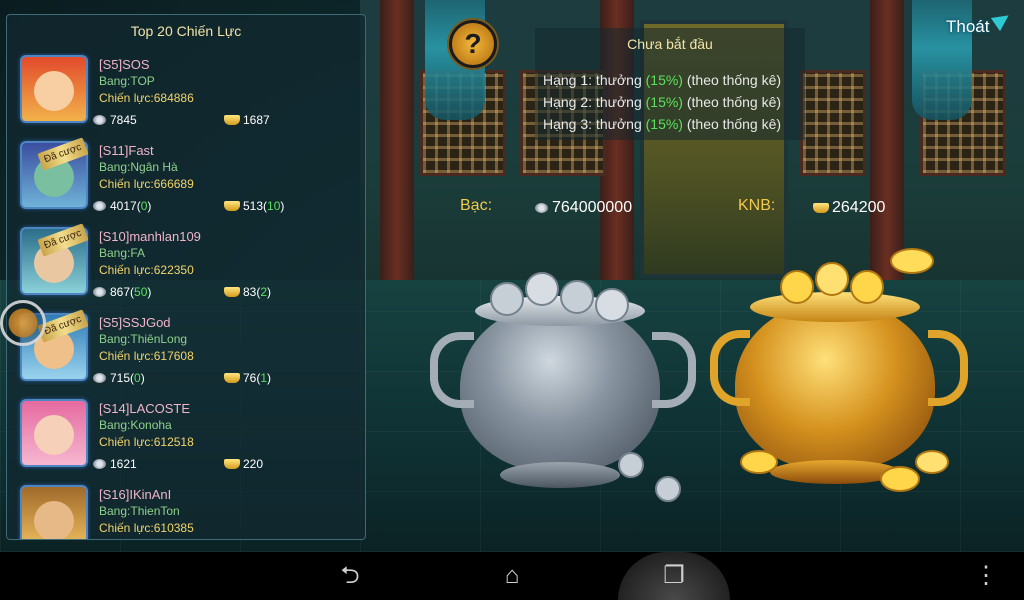 The width and height of the screenshot is (1024, 600). What do you see at coordinates (115, 120) in the screenshot?
I see `silver-bet: 7845` at bounding box center [115, 120].